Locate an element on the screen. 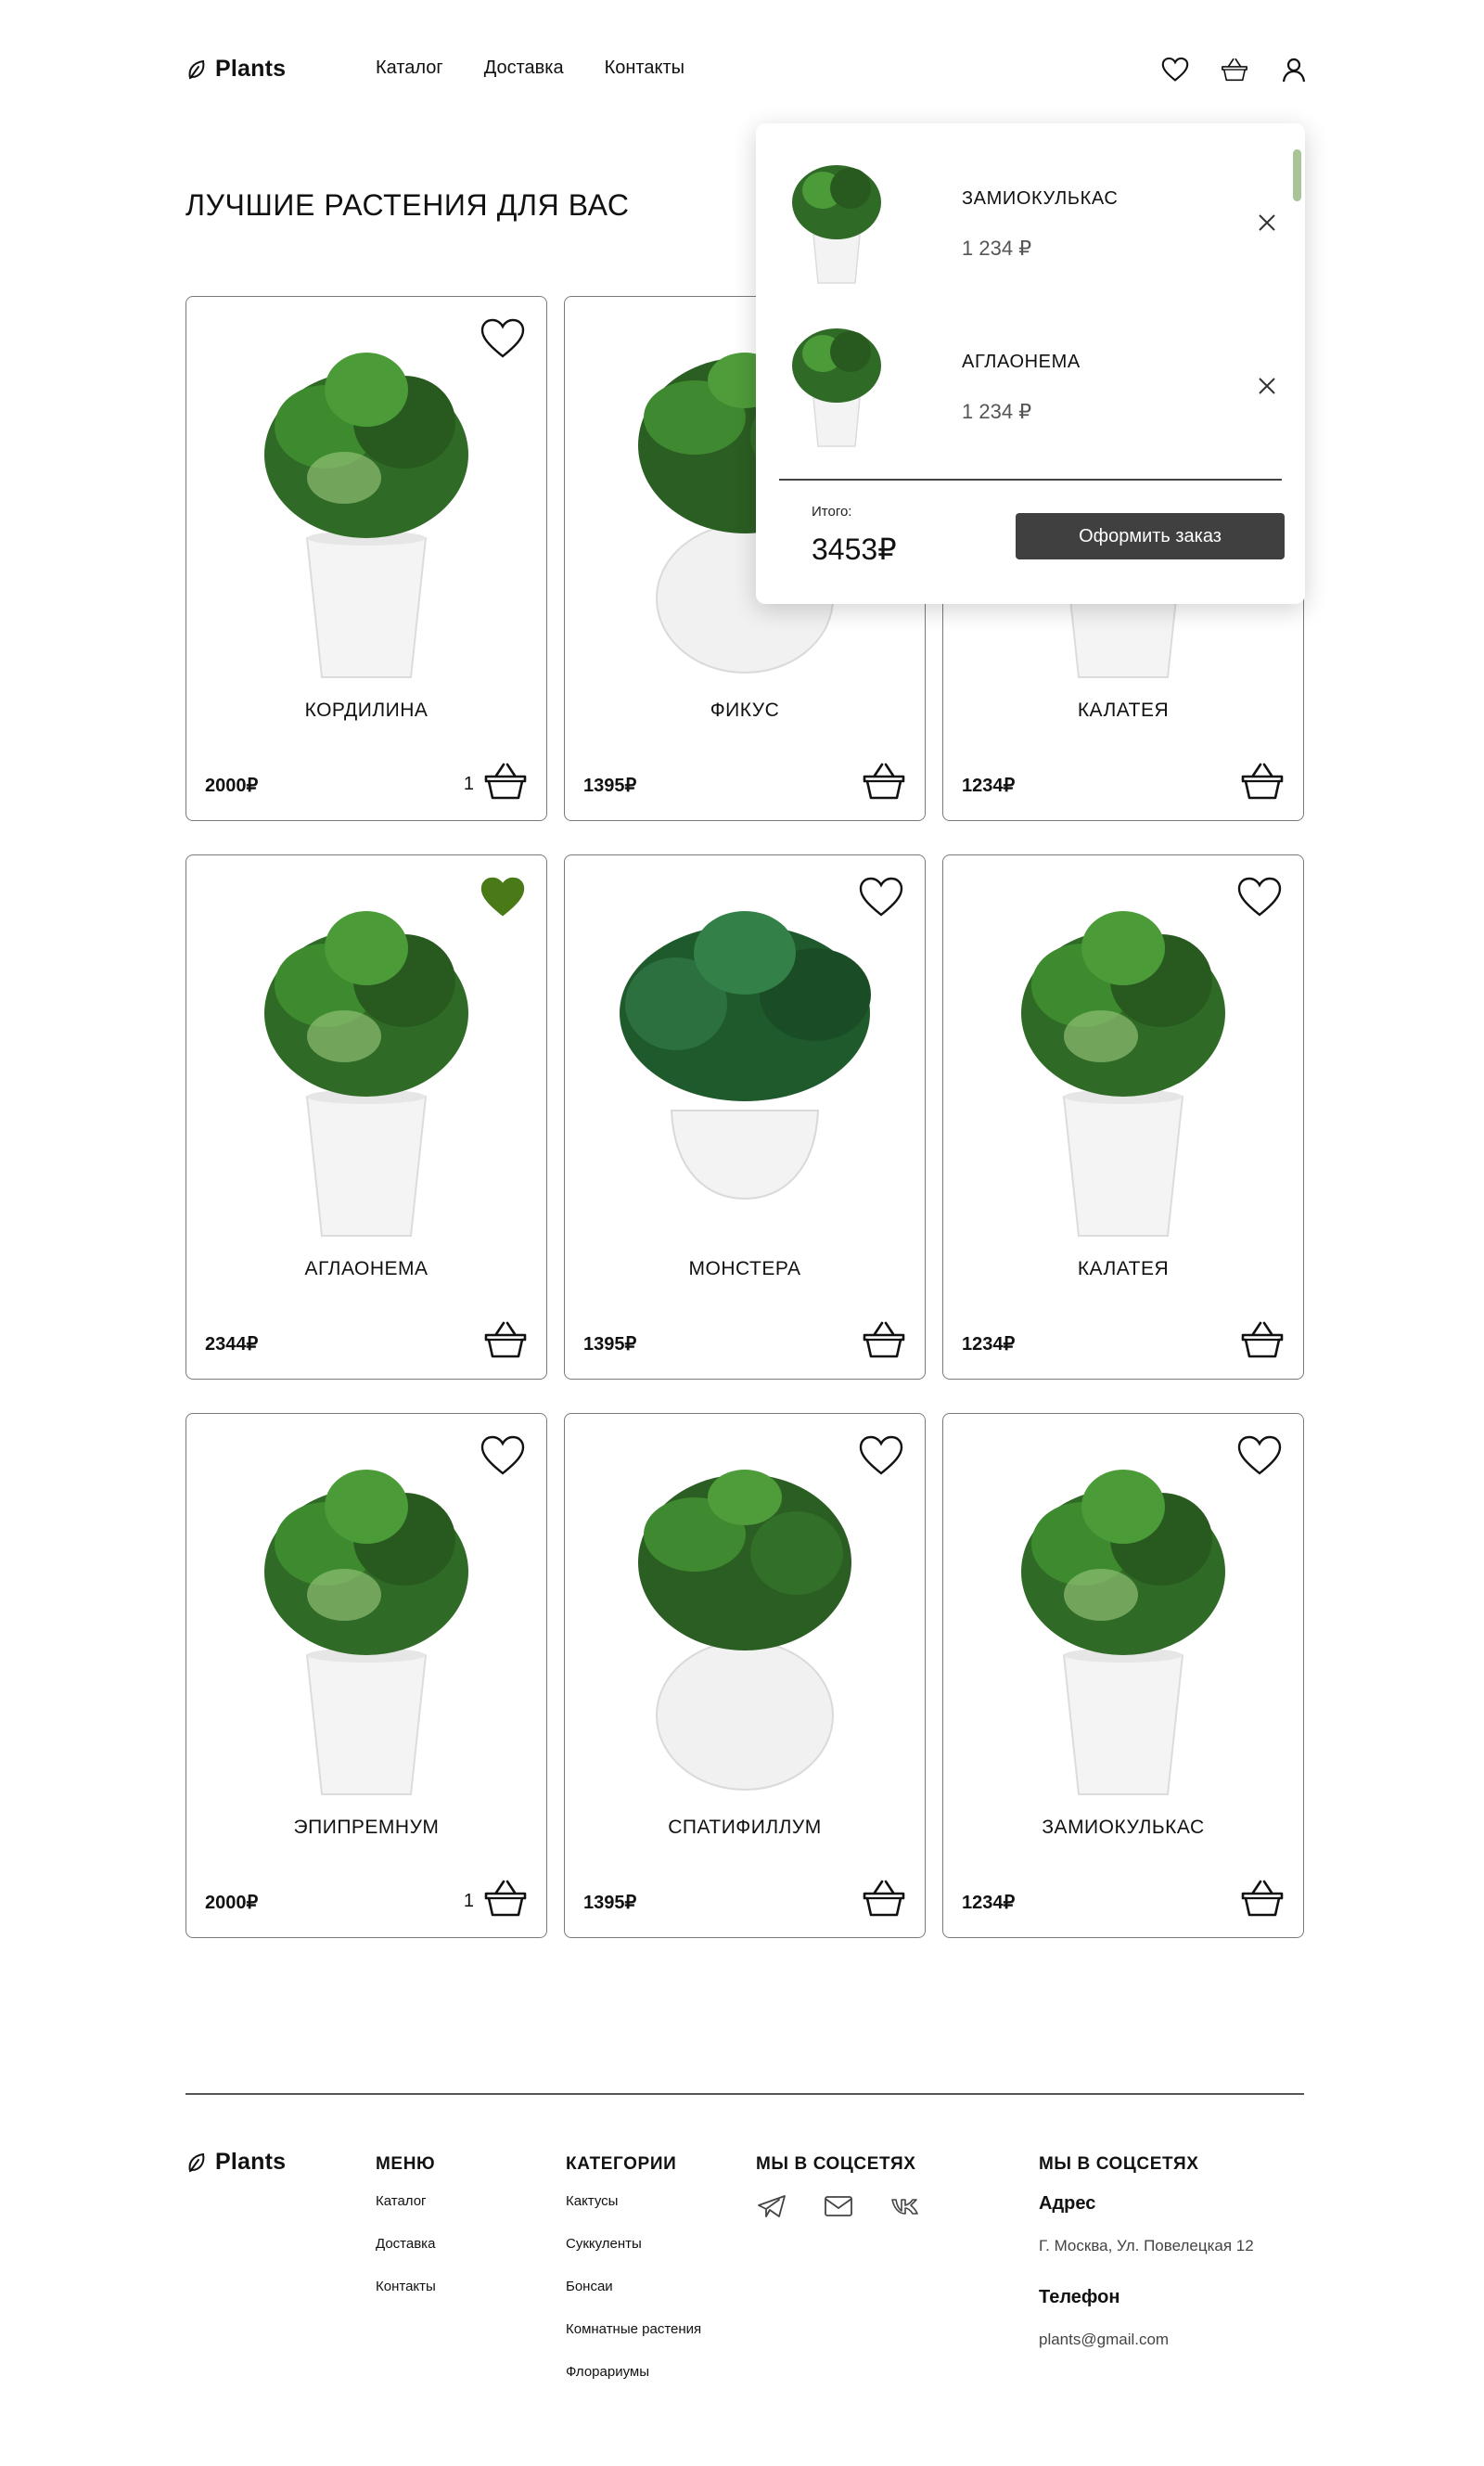 This screenshot has height=2466, width=1484. cart-item-name: ЗАМИОКУЛЬКАС is located at coordinates (1040, 198).